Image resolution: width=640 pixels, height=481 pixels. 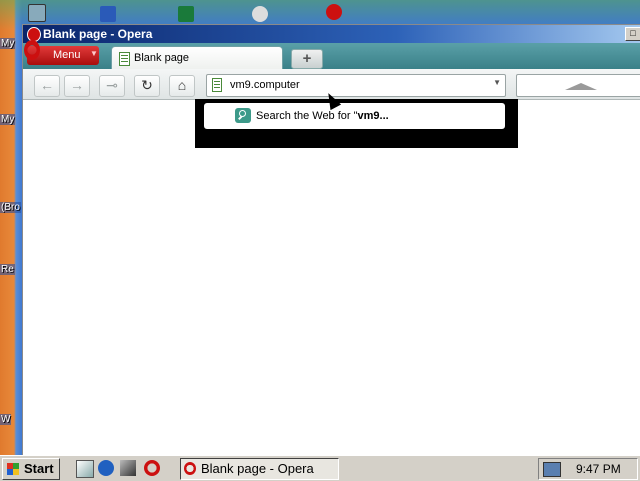 What do you see at coordinates (112, 86) in the screenshot?
I see `key-icon-button: ⊸` at bounding box center [112, 86].